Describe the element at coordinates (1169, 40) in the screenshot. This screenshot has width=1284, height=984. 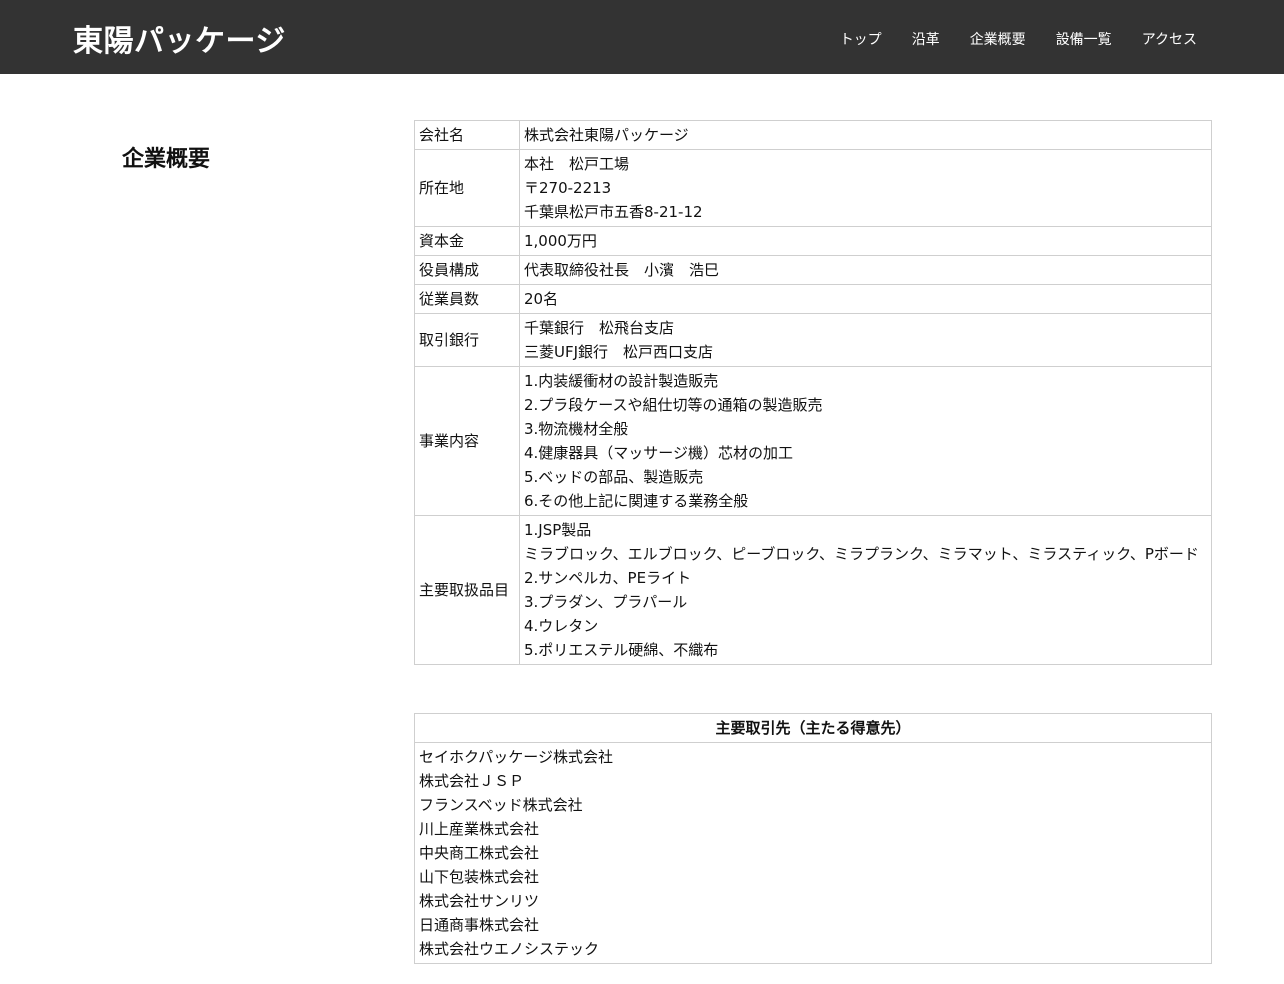
I see `nav-access: アクセス` at that location.